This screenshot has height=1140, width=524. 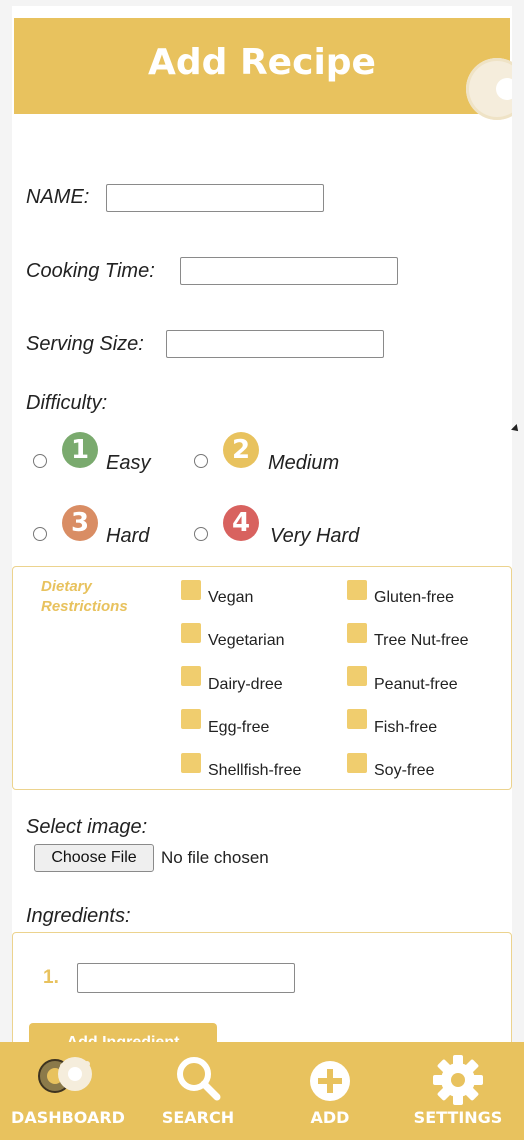 What do you see at coordinates (191, 763) in the screenshot?
I see `shellfish-free-checkbox` at bounding box center [191, 763].